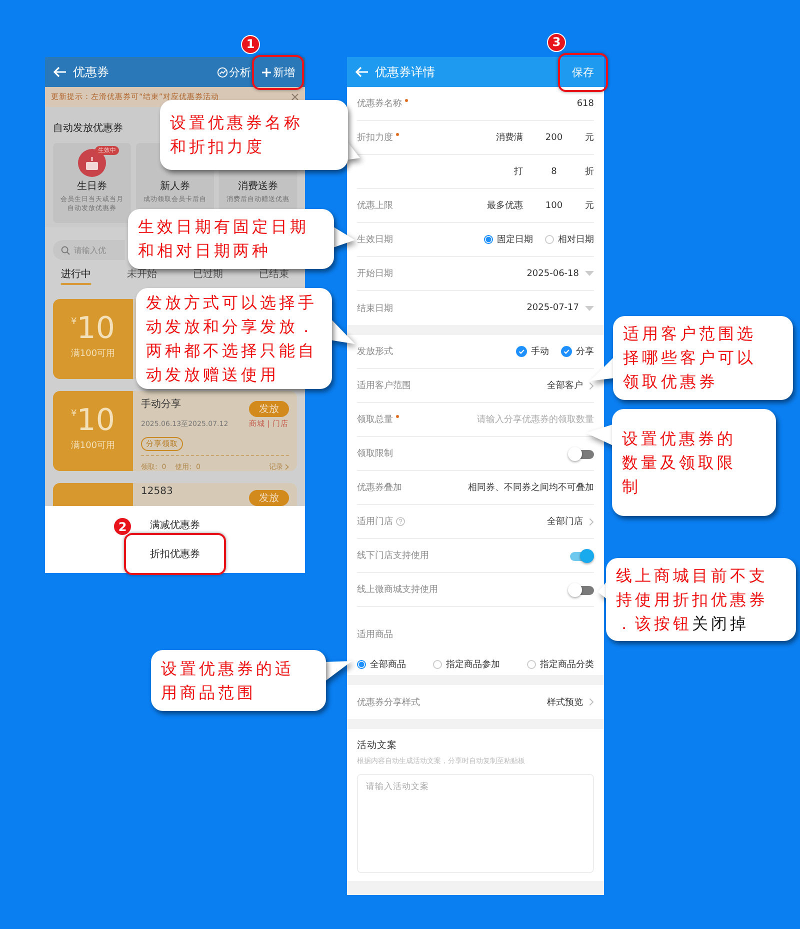 The width and height of the screenshot is (800, 929). I want to click on option-label: 指定商品参加, so click(473, 664).